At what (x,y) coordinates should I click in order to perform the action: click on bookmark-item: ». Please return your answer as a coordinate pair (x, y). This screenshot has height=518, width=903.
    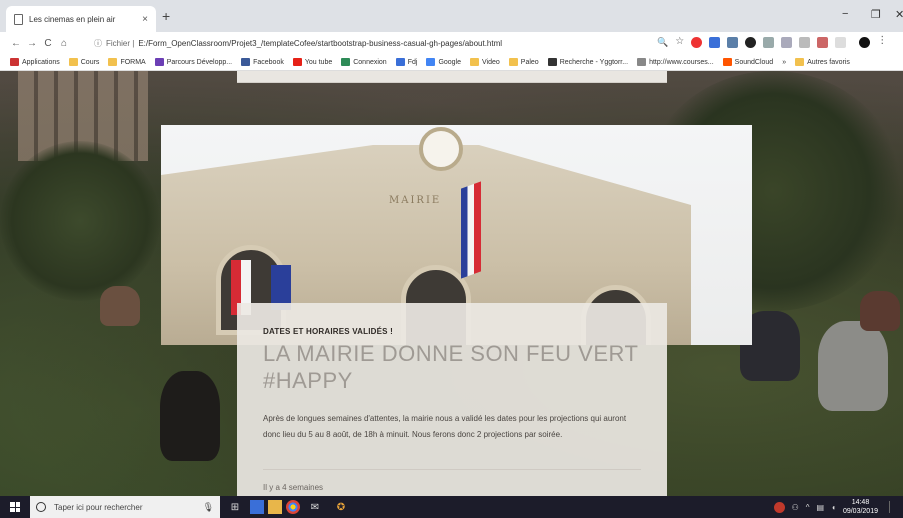
    Looking at the image, I should click on (784, 62).